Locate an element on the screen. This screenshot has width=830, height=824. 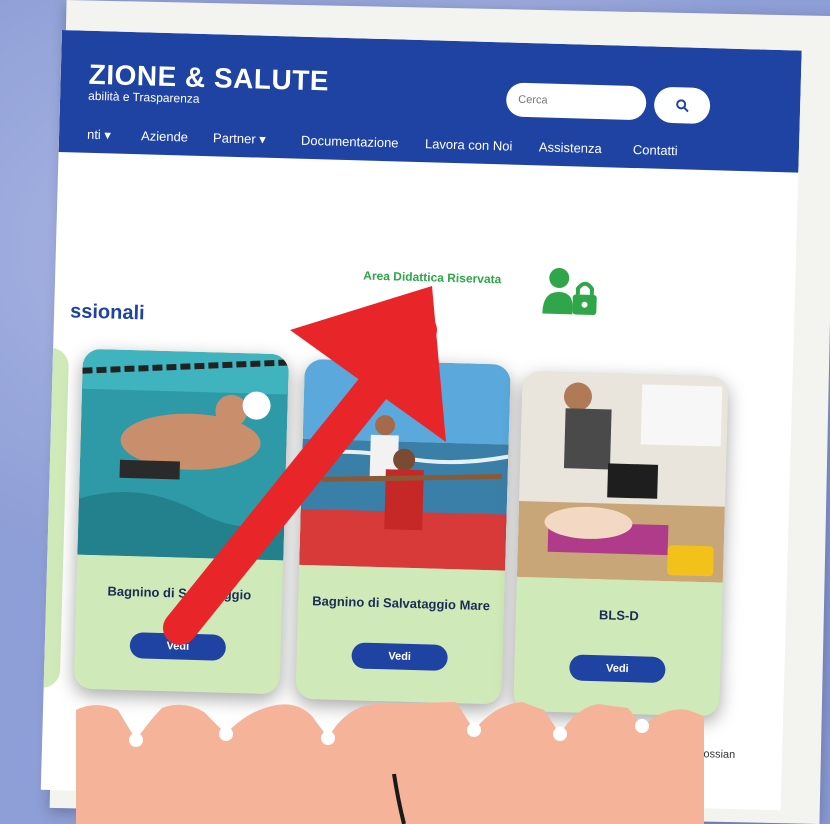
beach-lifeguard-image is located at coordinates (405, 464).